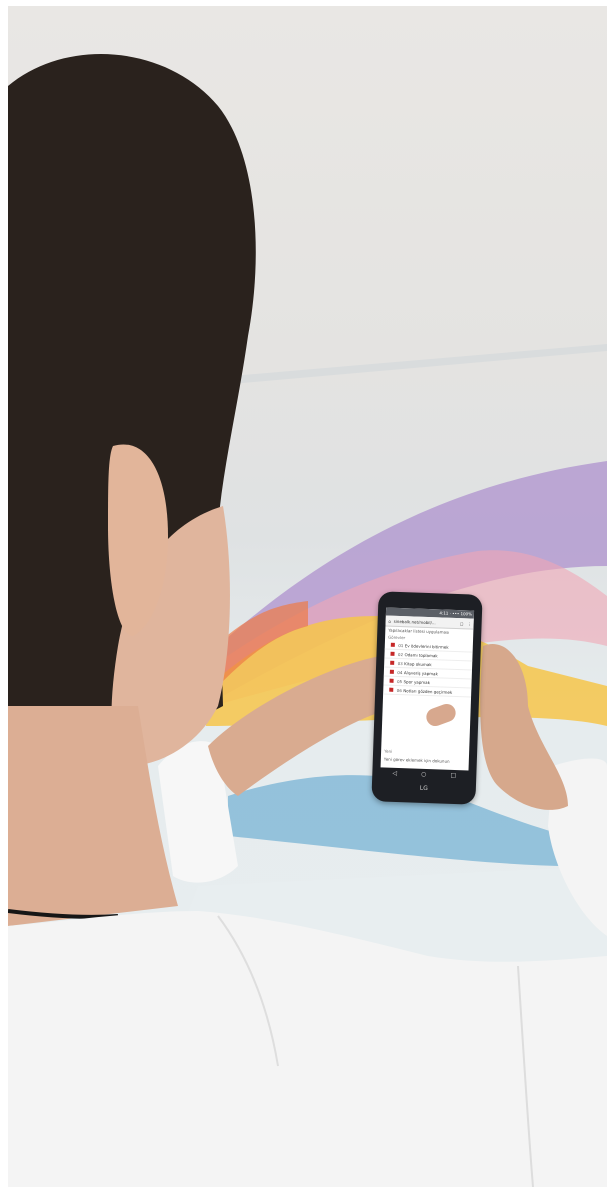 This screenshot has height=1187, width=607. What do you see at coordinates (390, 620) in the screenshot?
I see `home-icon: ⌂` at bounding box center [390, 620].